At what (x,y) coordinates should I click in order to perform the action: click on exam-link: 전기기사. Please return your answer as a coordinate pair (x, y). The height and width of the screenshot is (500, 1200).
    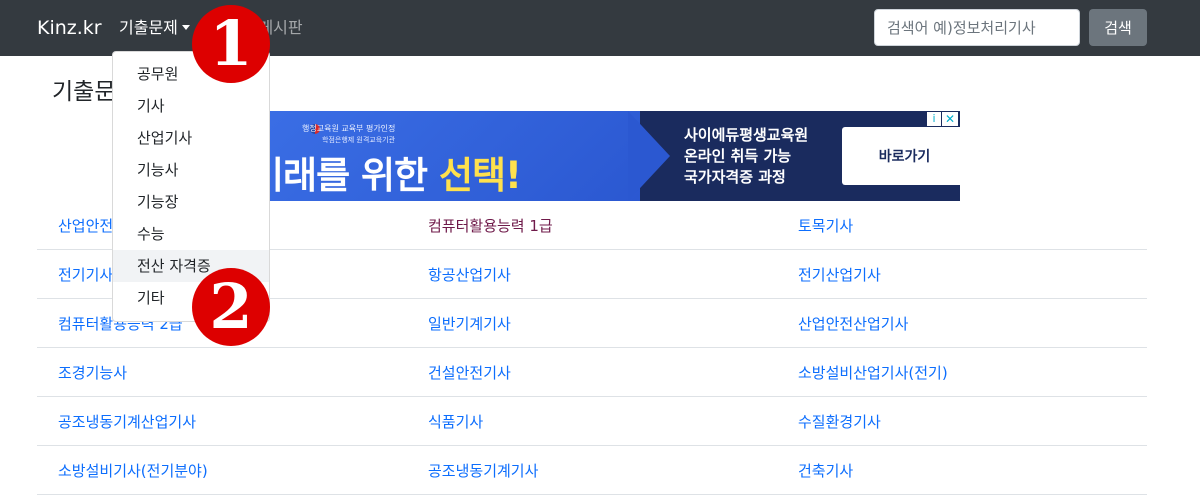
    Looking at the image, I should click on (85, 275).